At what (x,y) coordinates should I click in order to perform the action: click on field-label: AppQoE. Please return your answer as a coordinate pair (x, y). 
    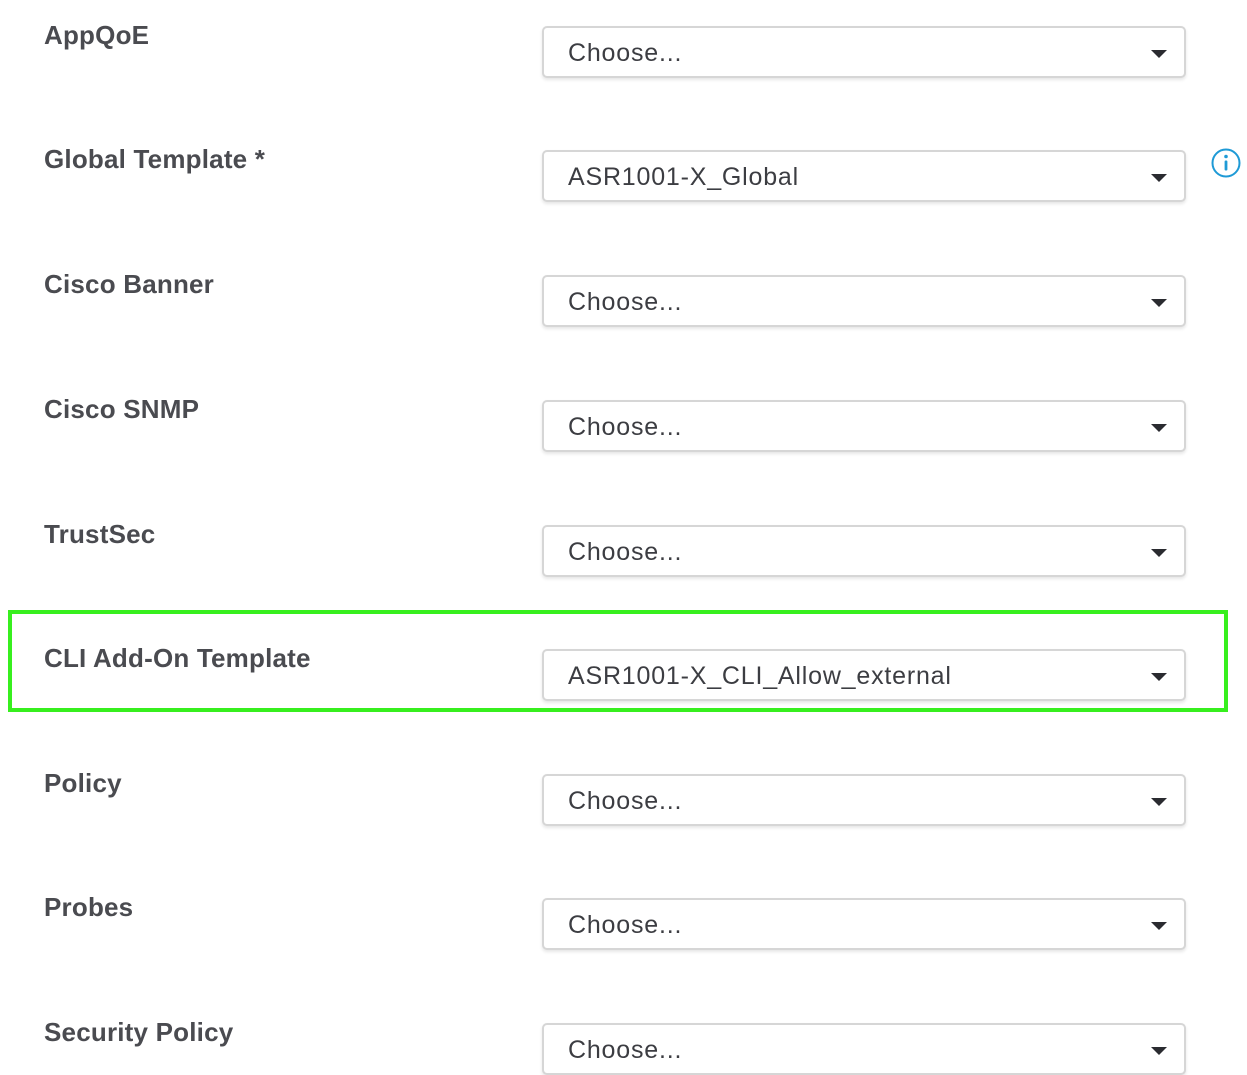
    Looking at the image, I should click on (97, 35).